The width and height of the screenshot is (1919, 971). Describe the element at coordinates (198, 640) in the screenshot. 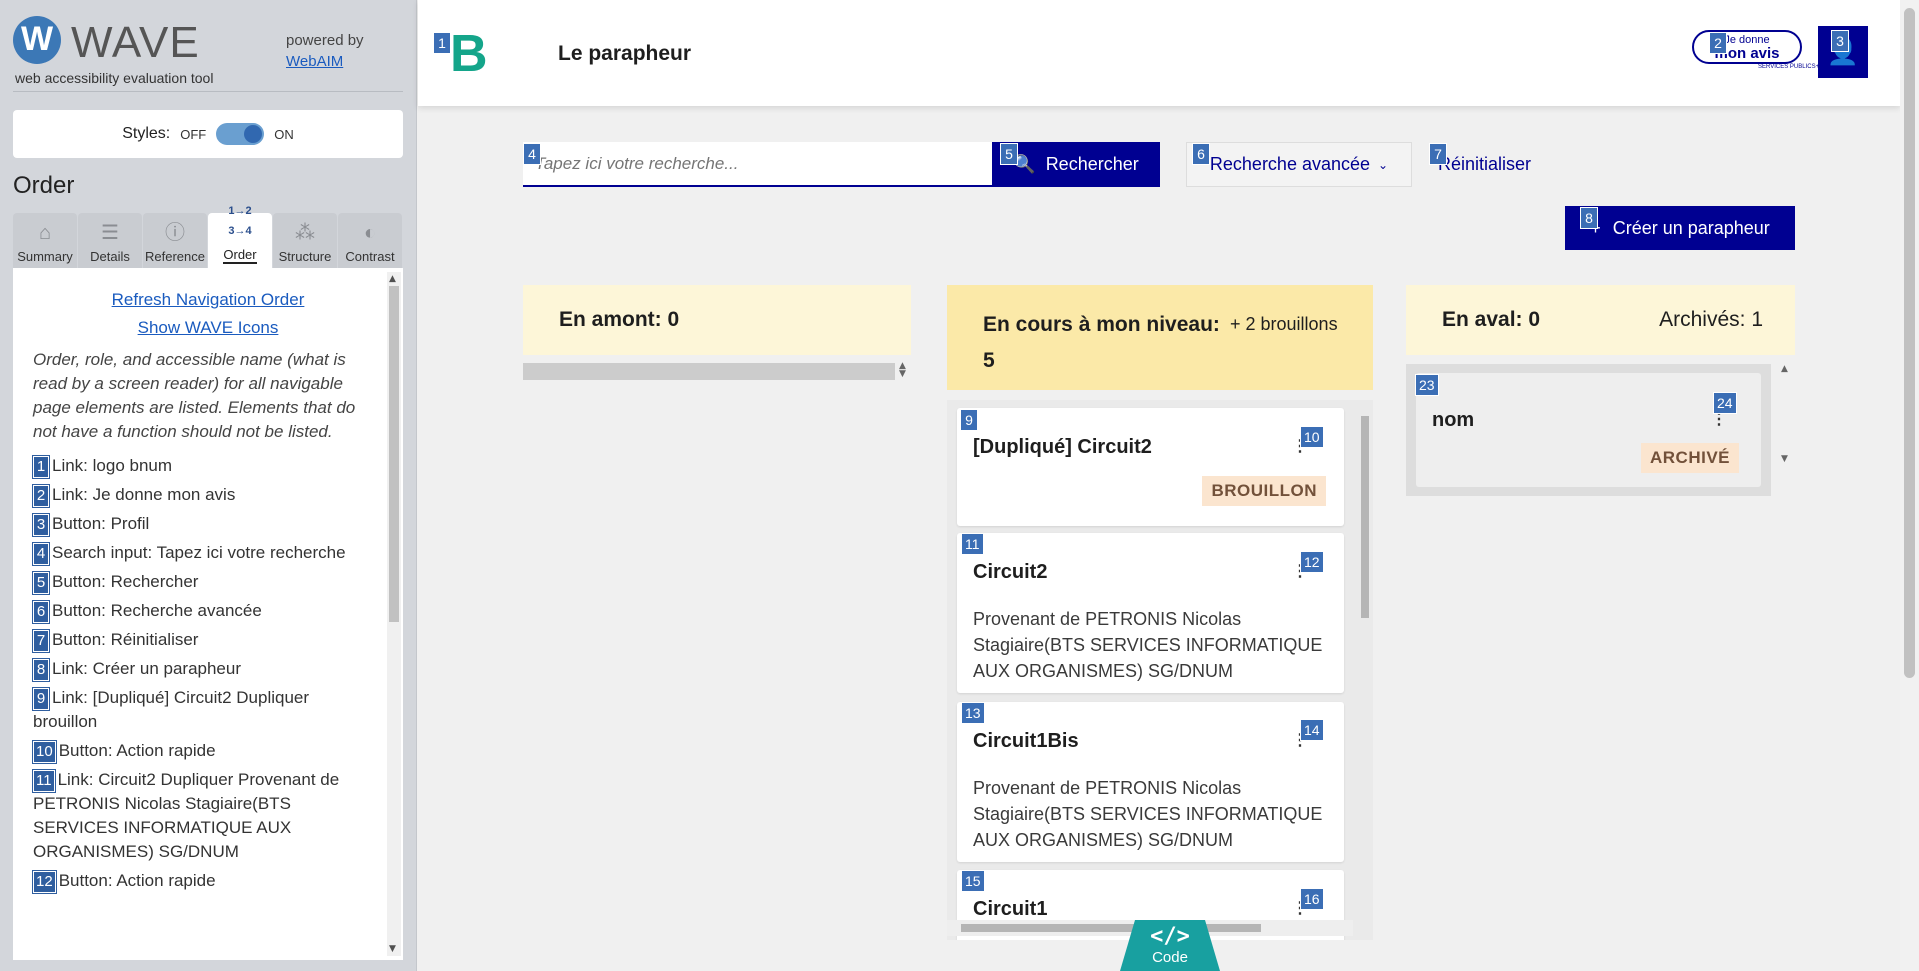

I see `list-item: 7 Button: Réinitialiser` at that location.